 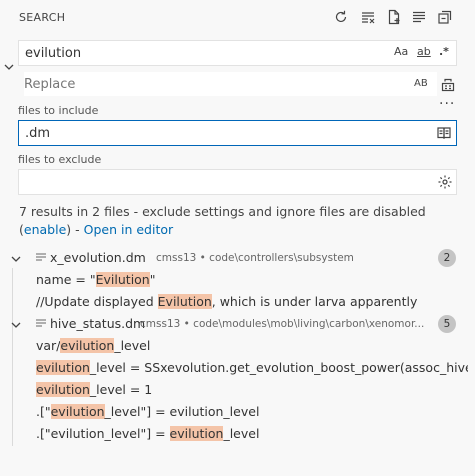 I want to click on search-only-open-editors-icon, so click(x=444, y=133).